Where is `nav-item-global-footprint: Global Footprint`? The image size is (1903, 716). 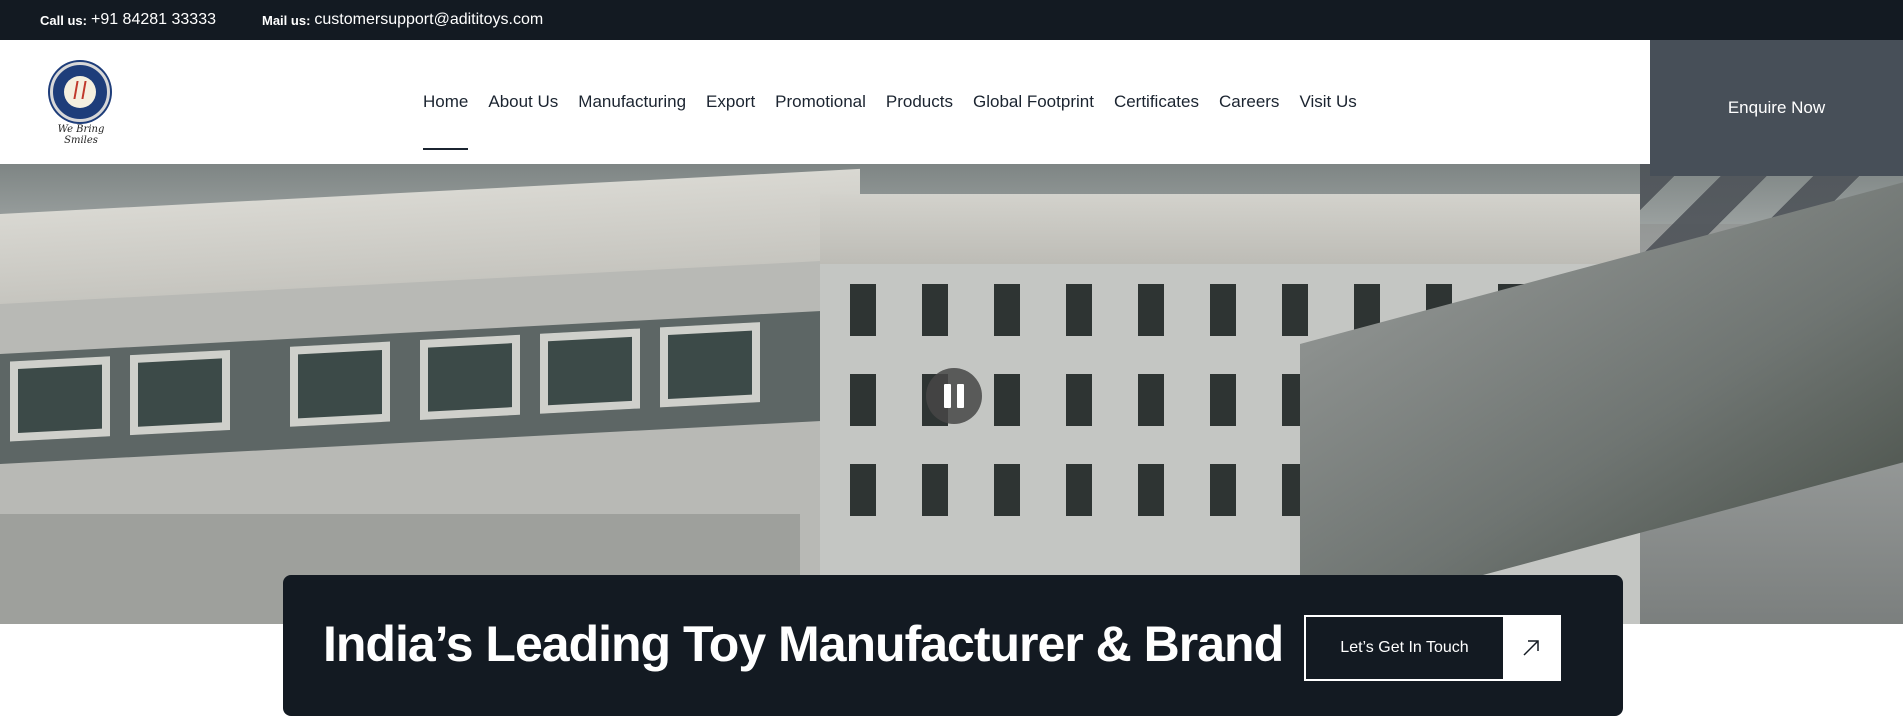
nav-item-global-footprint: Global Footprint is located at coordinates (1033, 102).